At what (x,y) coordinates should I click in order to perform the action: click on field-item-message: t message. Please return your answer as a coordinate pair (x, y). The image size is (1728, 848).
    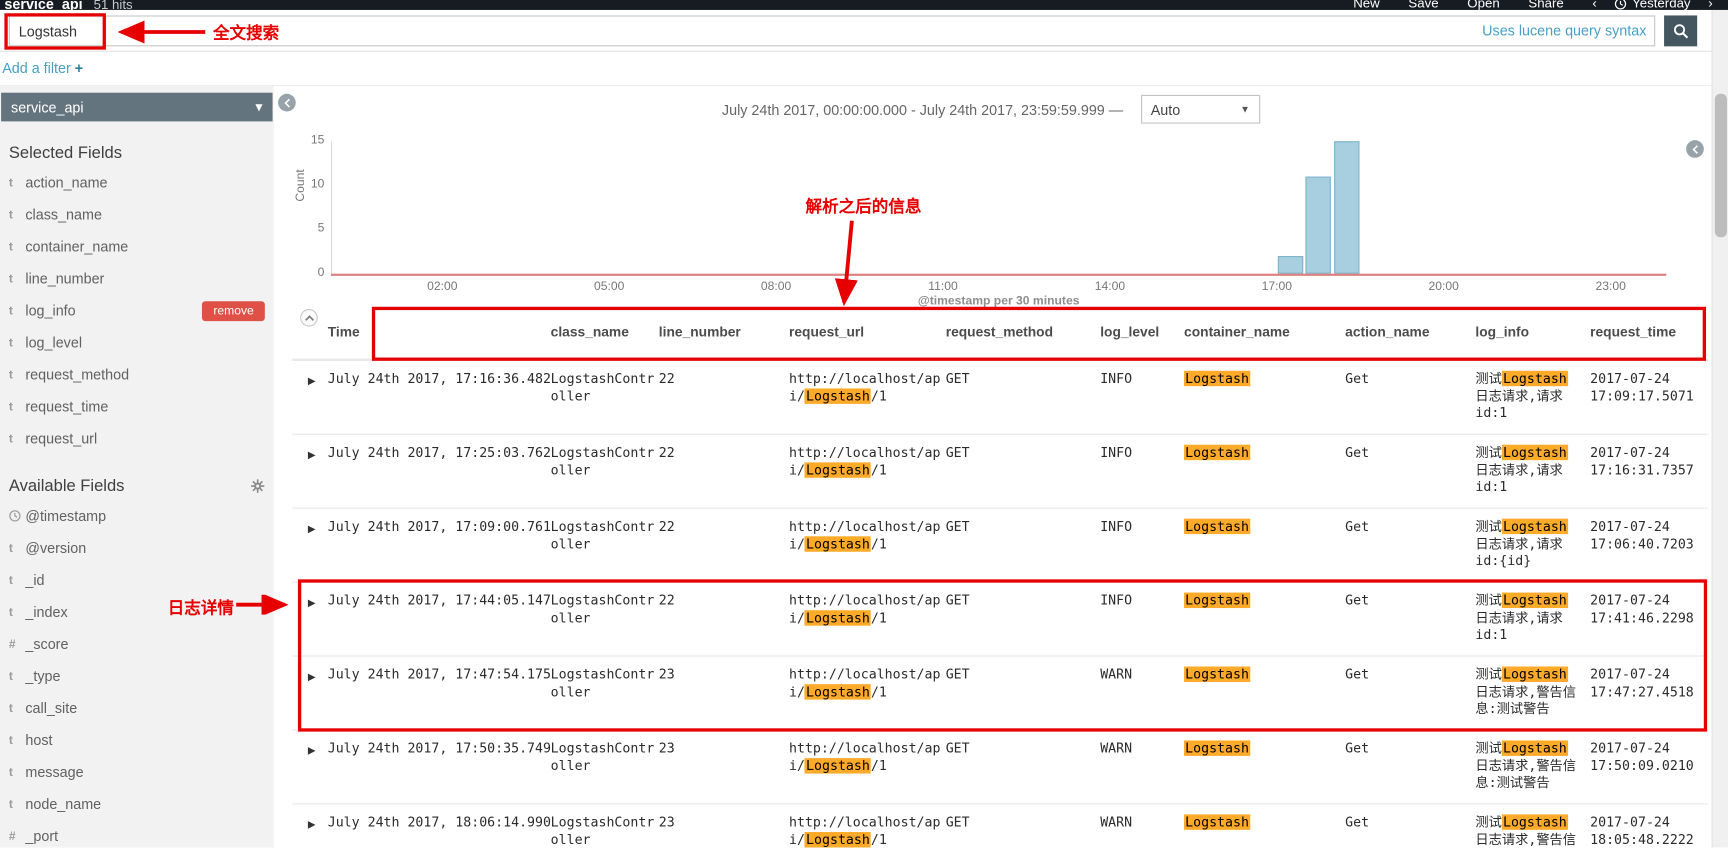
    Looking at the image, I should click on (137, 772).